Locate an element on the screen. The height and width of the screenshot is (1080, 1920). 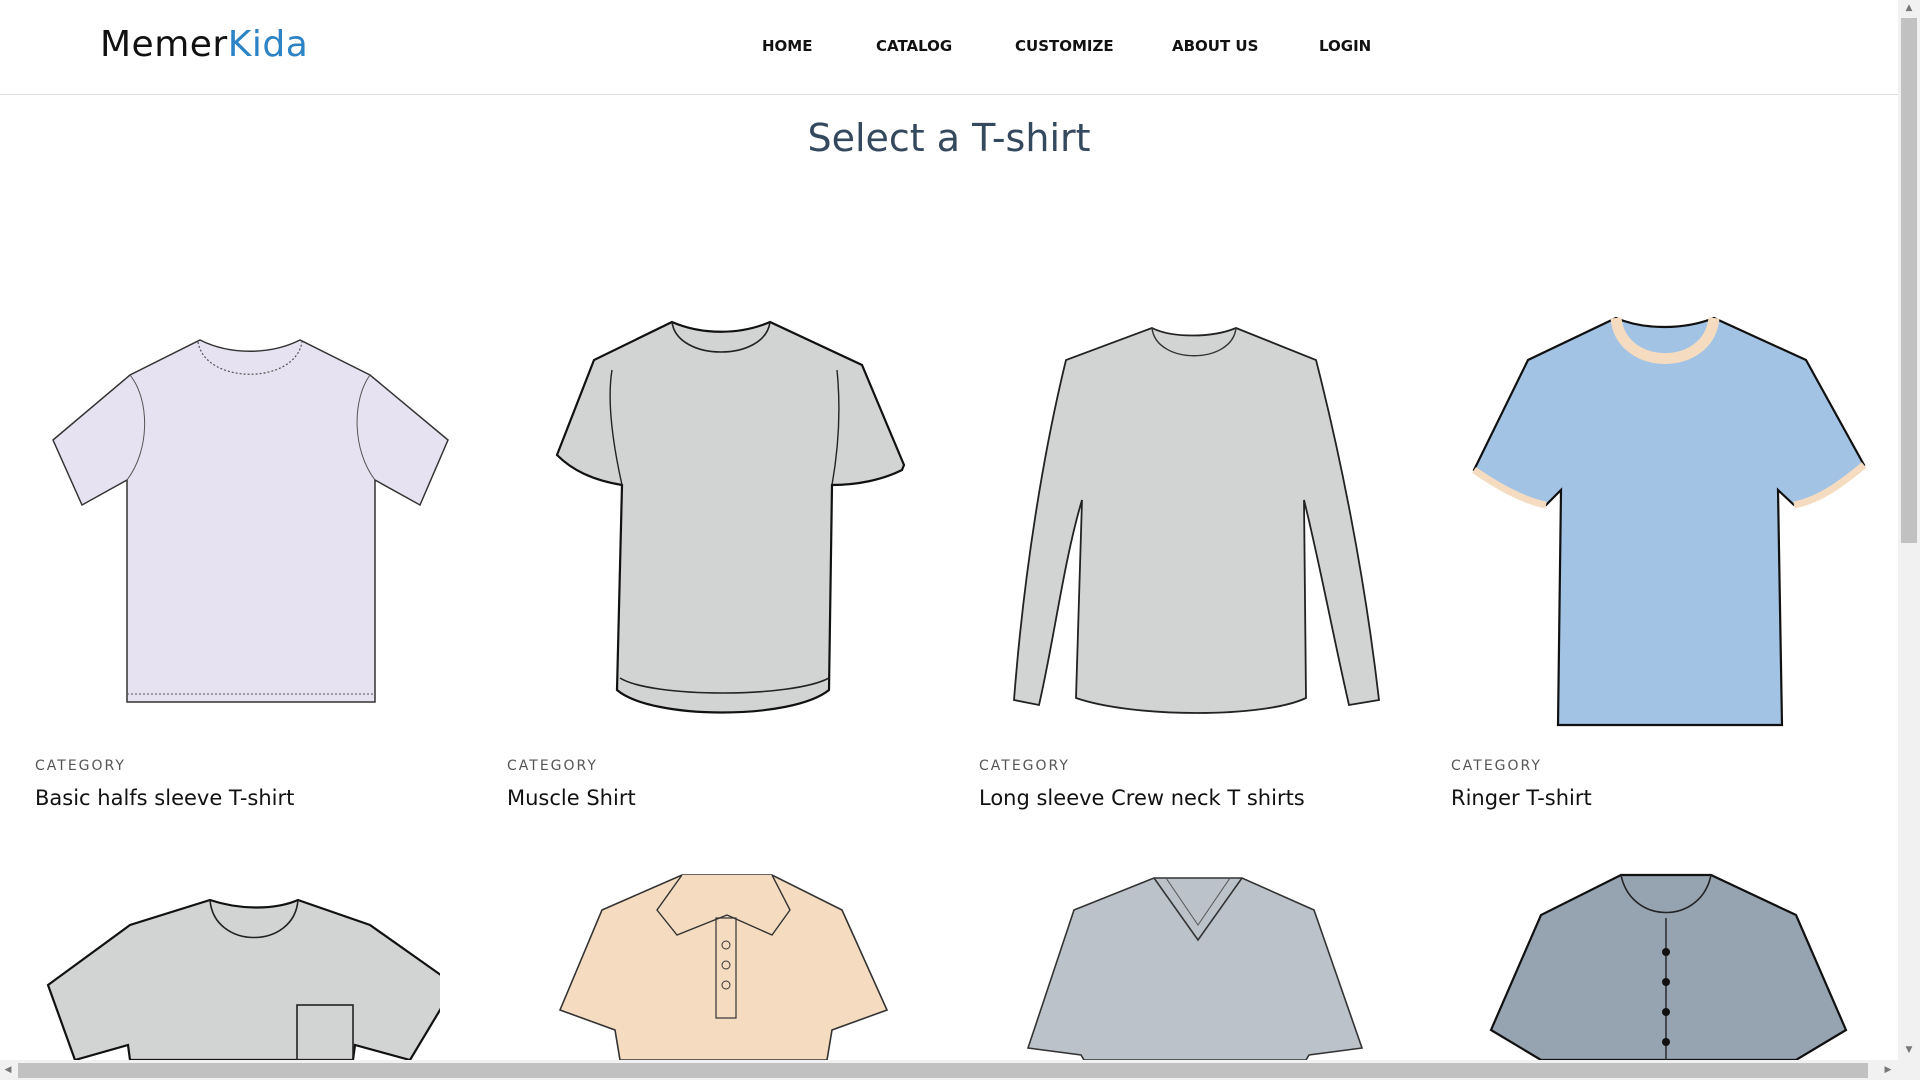
page-title: Select a T-shirt is located at coordinates (949, 138).